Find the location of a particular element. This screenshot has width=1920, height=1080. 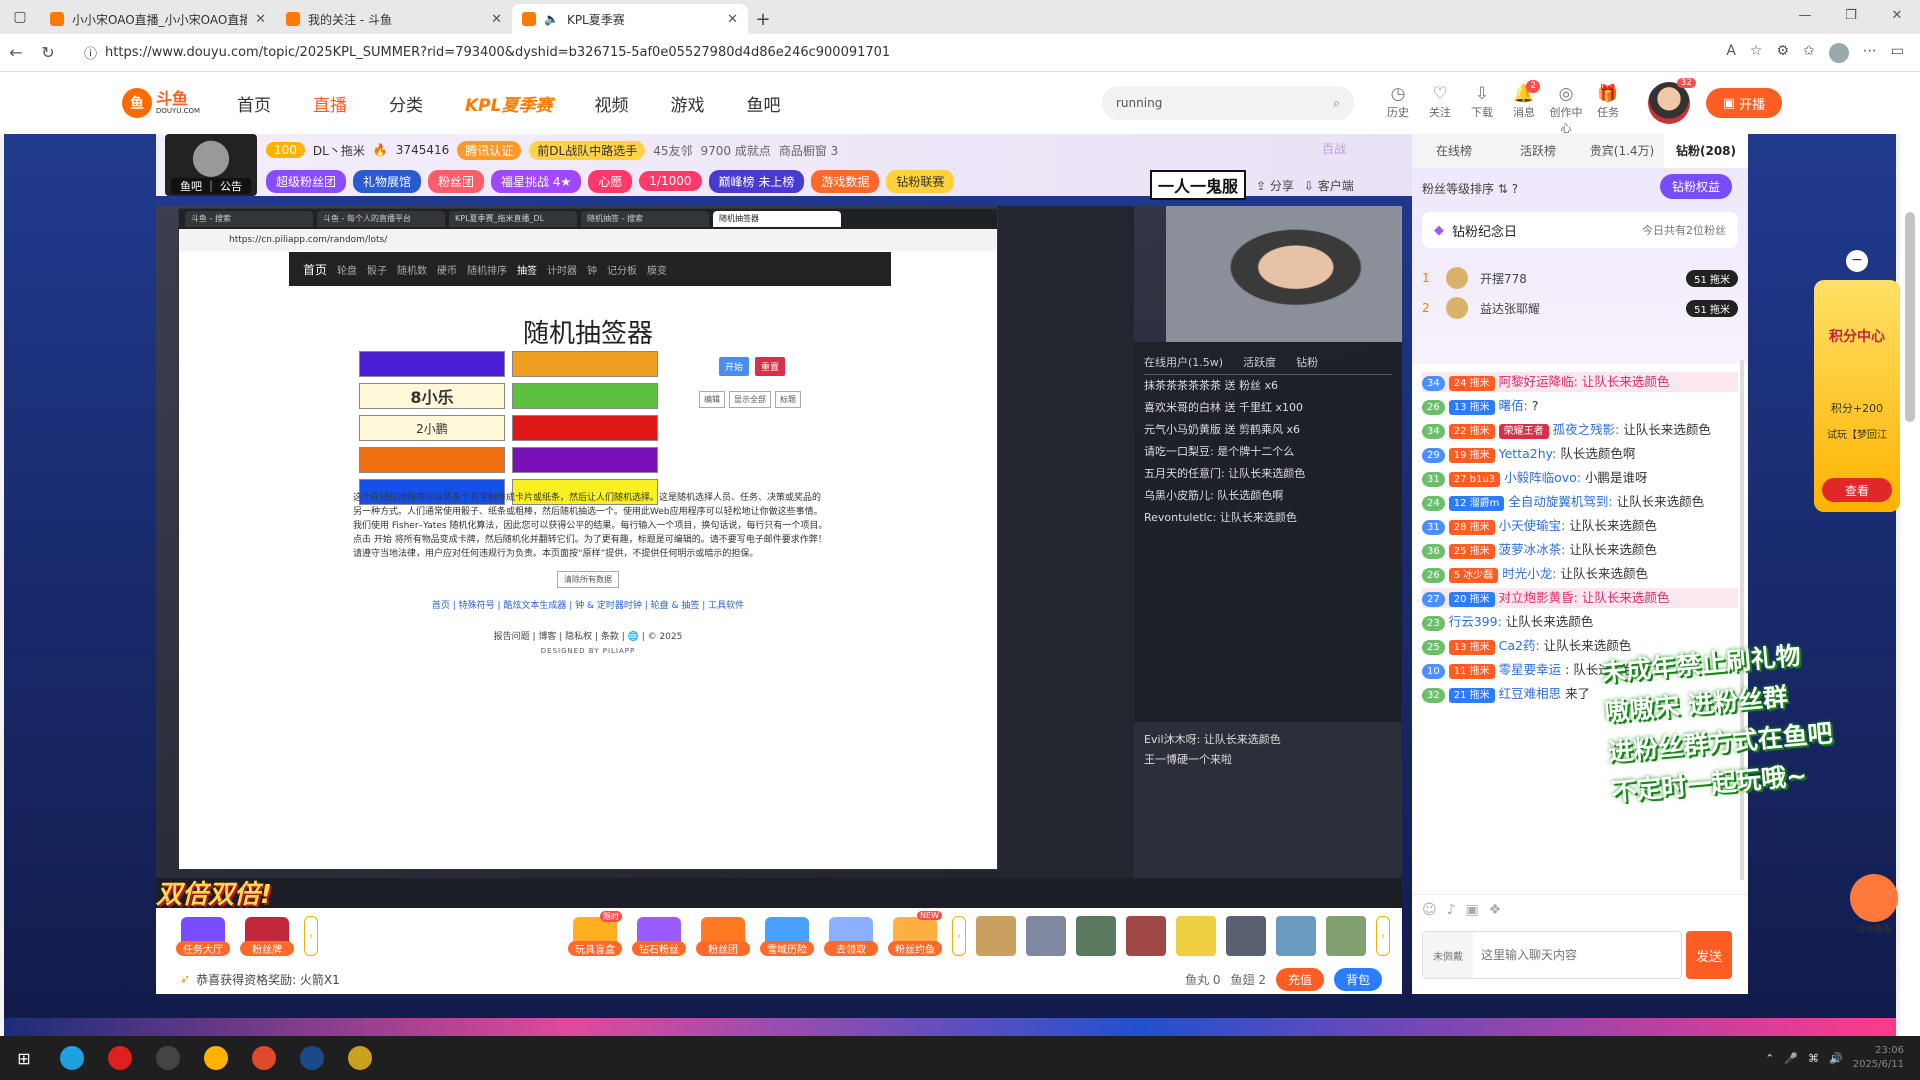

badge-status: 未佩戴 is located at coordinates (1448, 955).